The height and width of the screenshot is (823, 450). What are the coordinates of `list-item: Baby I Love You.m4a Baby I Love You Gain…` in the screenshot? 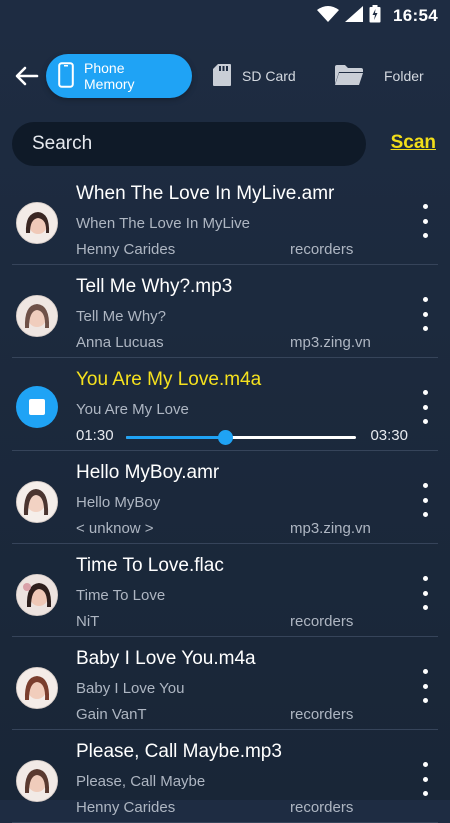 It's located at (225, 683).